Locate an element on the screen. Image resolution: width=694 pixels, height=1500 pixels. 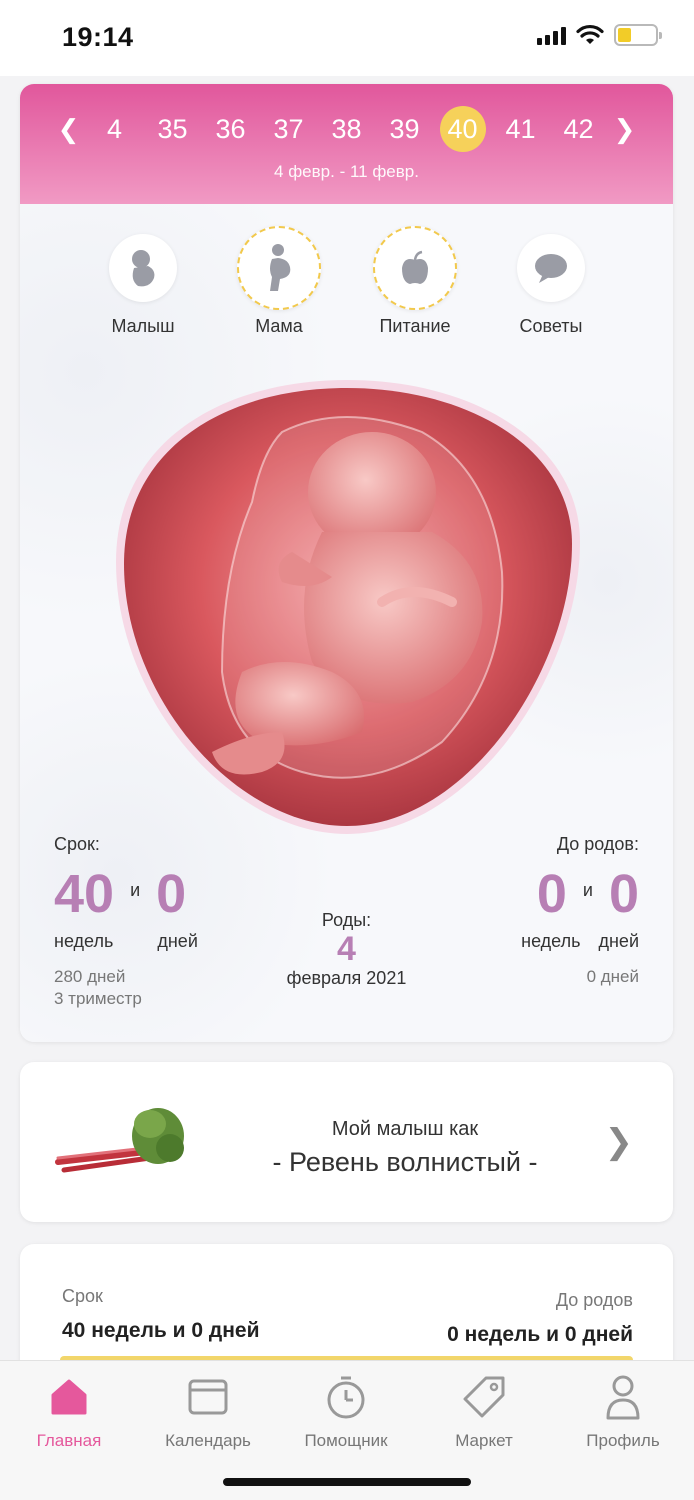
nav-label: Помощник is located at coordinates (346, 1440).